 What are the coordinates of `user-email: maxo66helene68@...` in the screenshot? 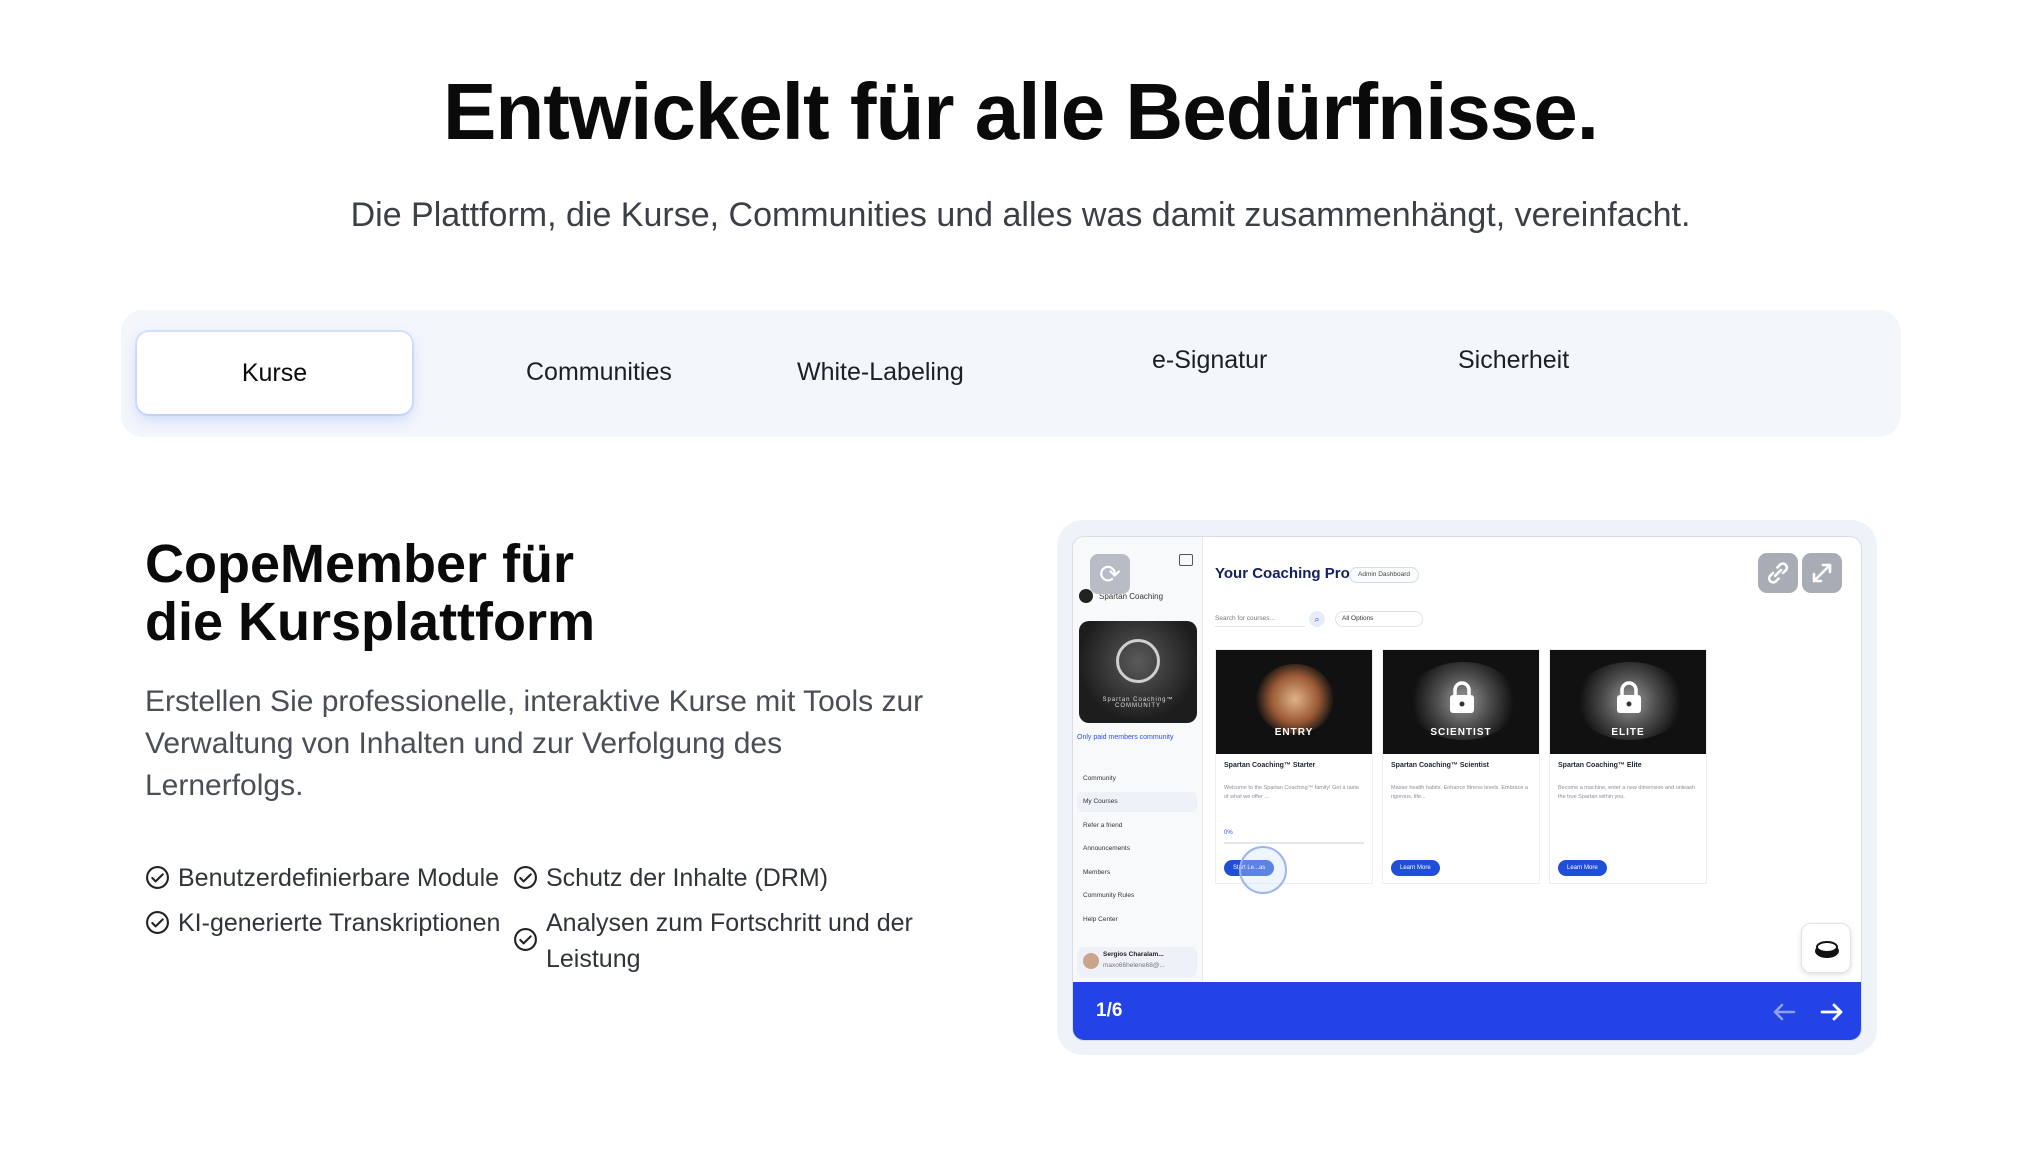 It's located at (1134, 965).